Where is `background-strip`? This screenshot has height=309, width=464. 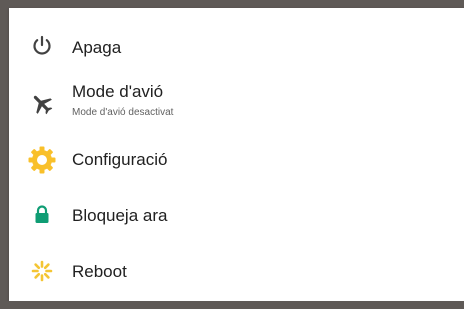 background-strip is located at coordinates (232, 305).